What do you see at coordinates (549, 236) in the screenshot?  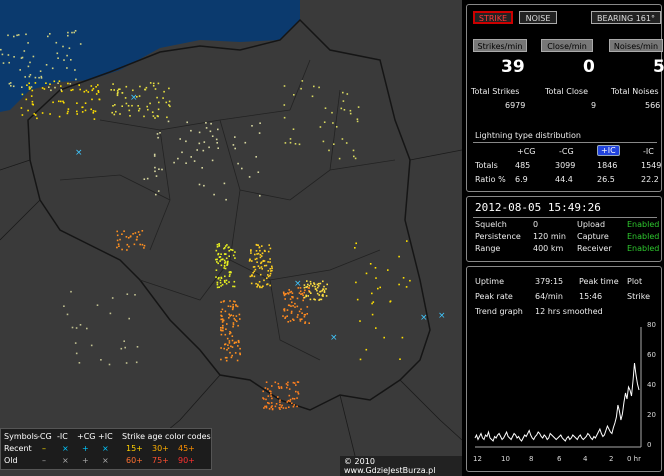 I see `persistence-value: 120 min` at bounding box center [549, 236].